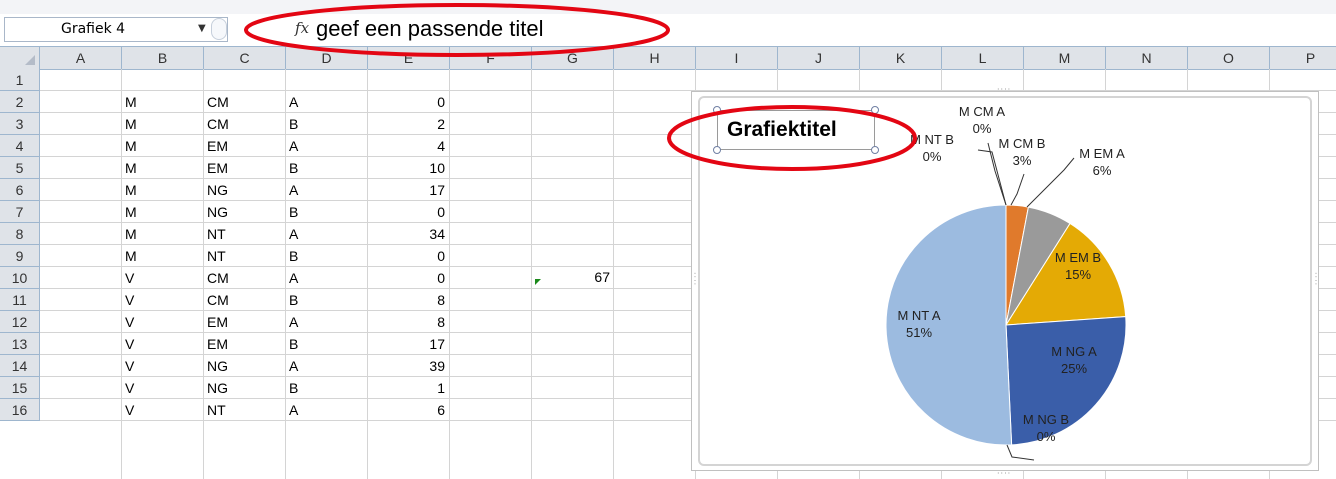  I want to click on data-label-label: M NG A, so click(1074, 351).